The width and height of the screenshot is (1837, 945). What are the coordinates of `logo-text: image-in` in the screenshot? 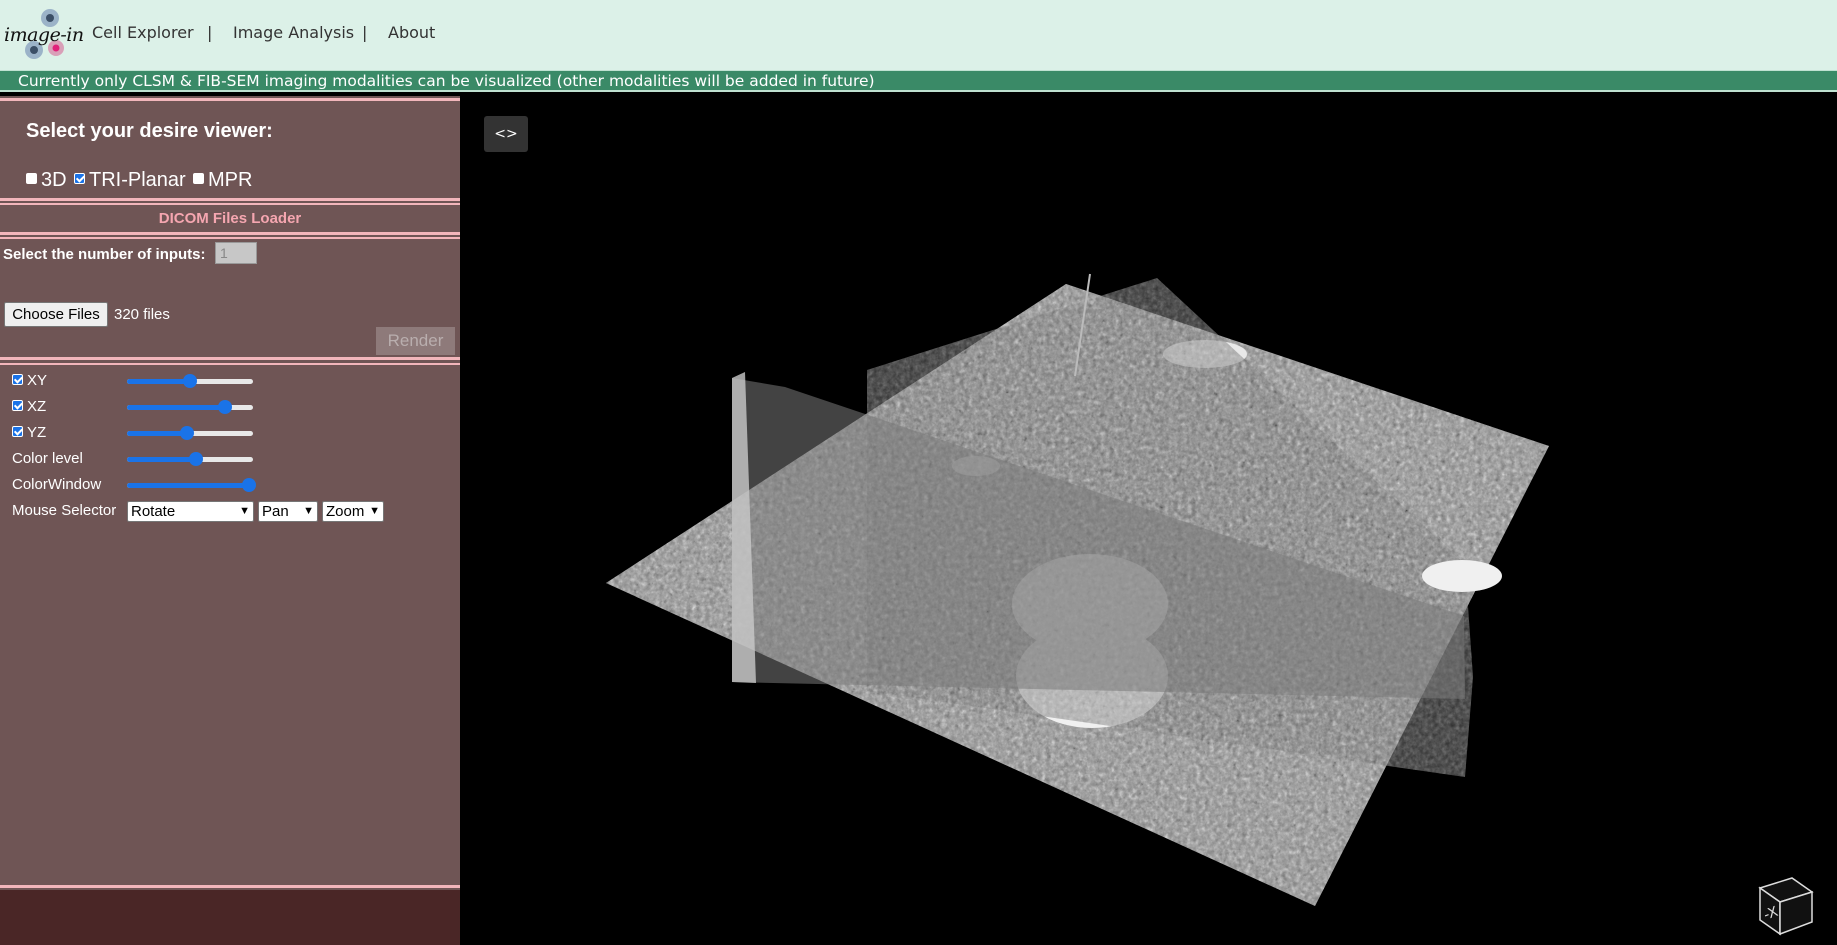 It's located at (44, 35).